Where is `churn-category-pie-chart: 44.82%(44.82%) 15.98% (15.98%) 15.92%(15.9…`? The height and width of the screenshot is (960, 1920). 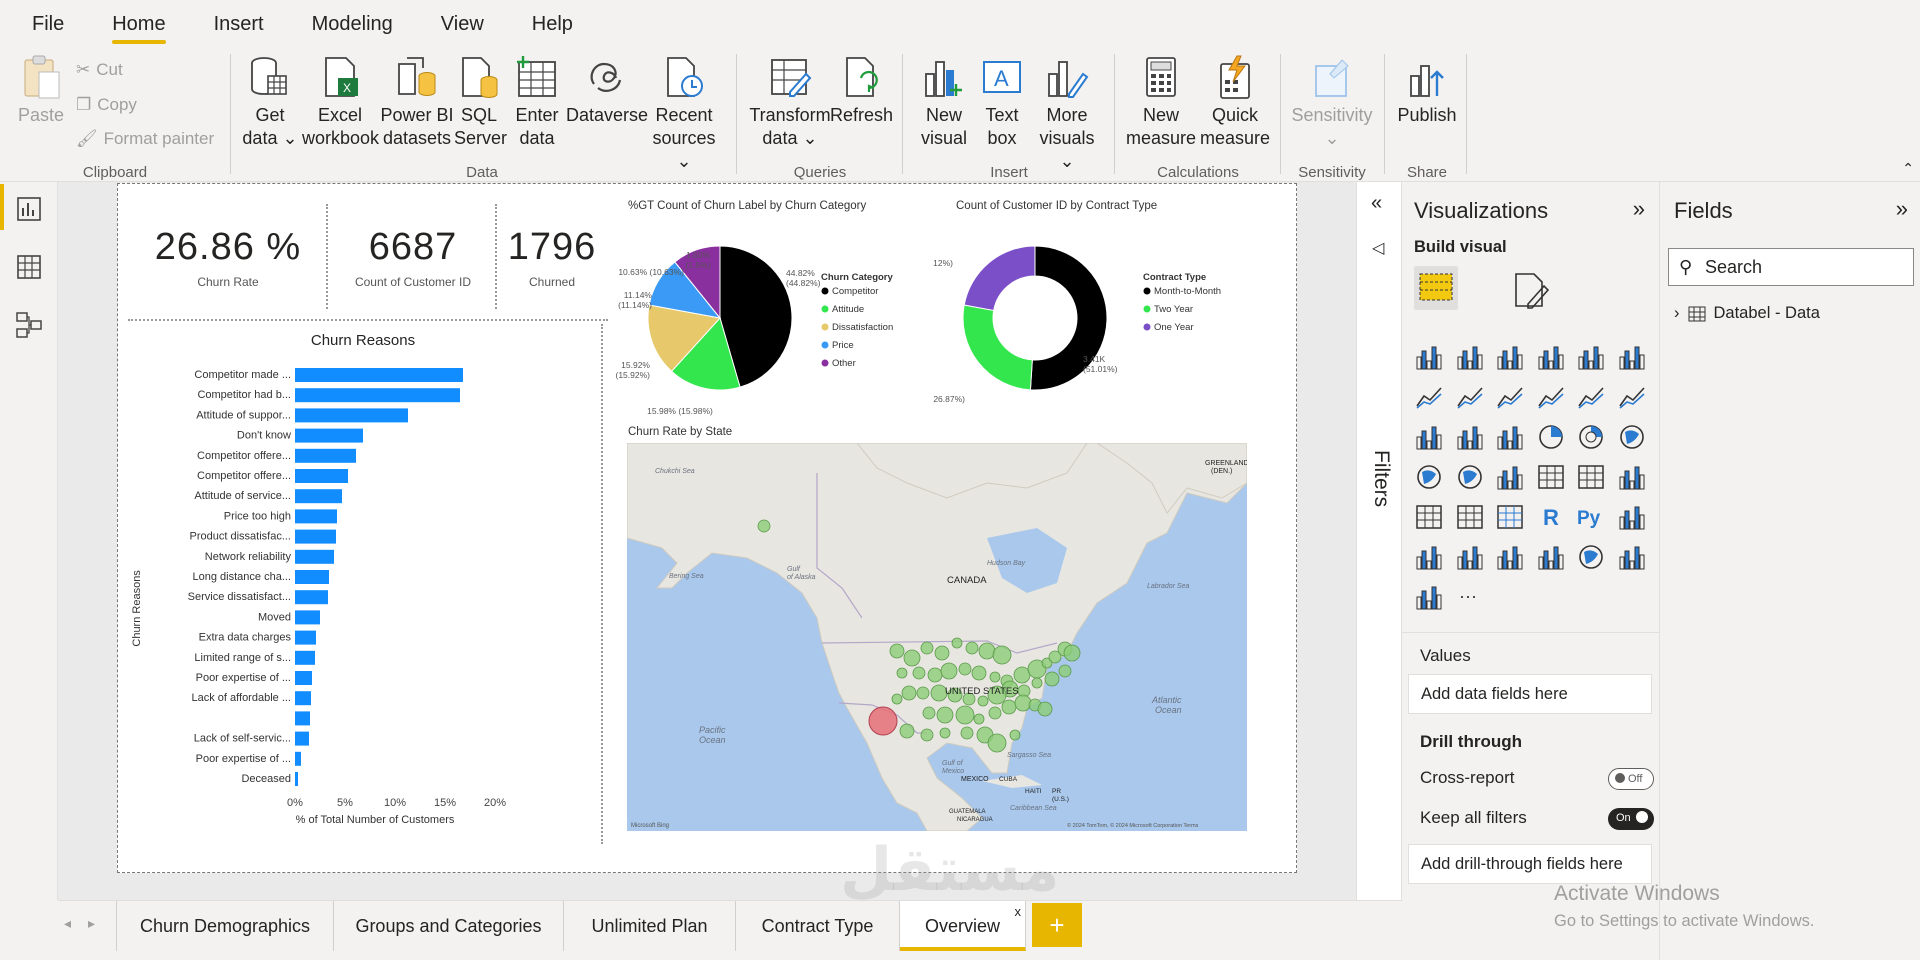
churn-category-pie-chart: 44.82%(44.82%) 15.98% (15.98%) 15.92%(15.9… is located at coordinates (773, 318).